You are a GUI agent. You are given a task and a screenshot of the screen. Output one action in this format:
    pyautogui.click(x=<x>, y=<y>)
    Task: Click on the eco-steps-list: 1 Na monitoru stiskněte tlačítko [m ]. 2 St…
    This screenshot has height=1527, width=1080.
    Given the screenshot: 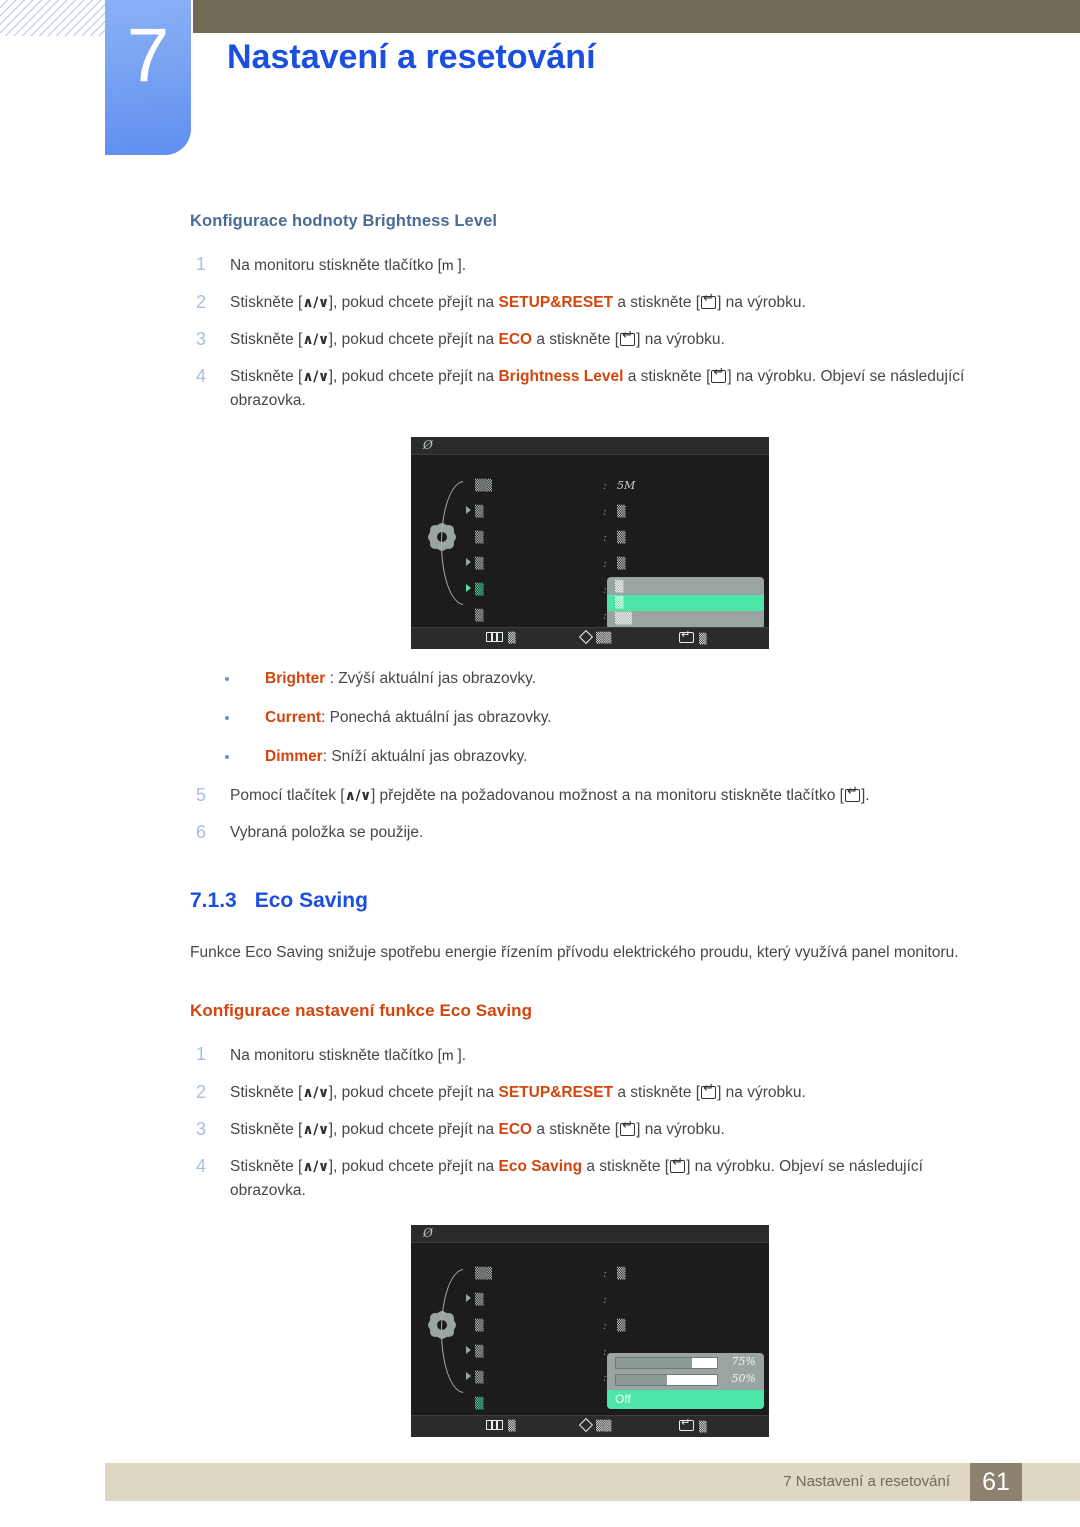 What is the action you would take?
    pyautogui.click(x=590, y=1123)
    